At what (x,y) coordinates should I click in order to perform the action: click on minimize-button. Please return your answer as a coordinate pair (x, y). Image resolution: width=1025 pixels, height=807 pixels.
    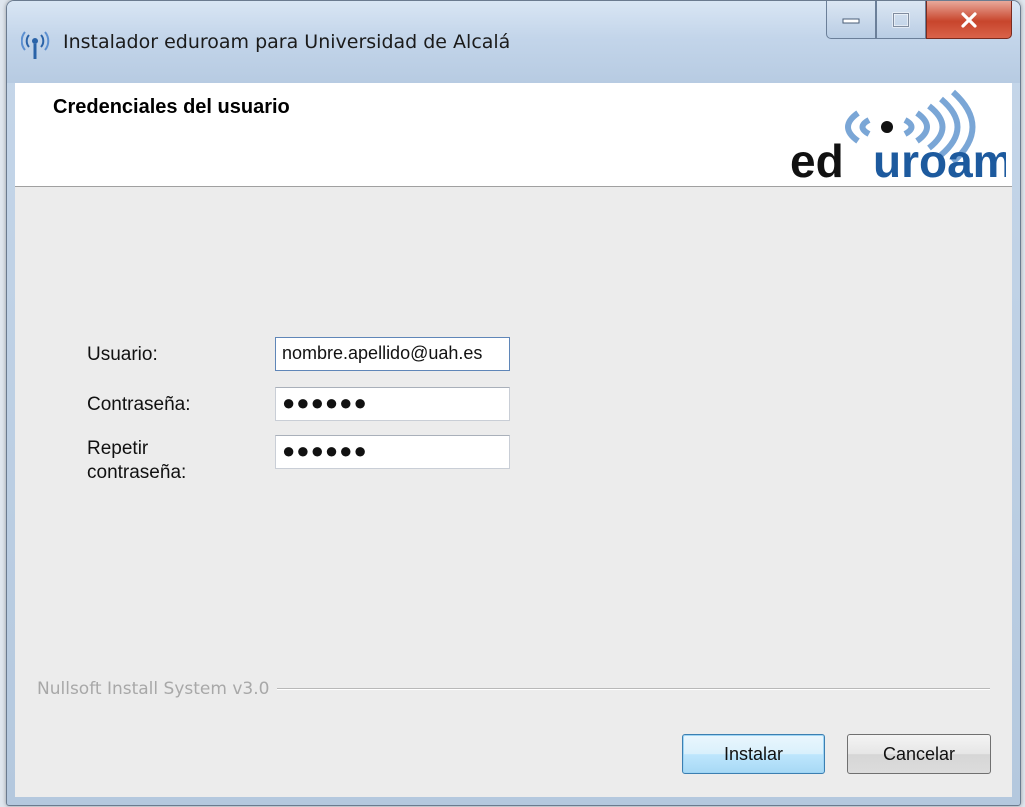
    Looking at the image, I should click on (851, 20).